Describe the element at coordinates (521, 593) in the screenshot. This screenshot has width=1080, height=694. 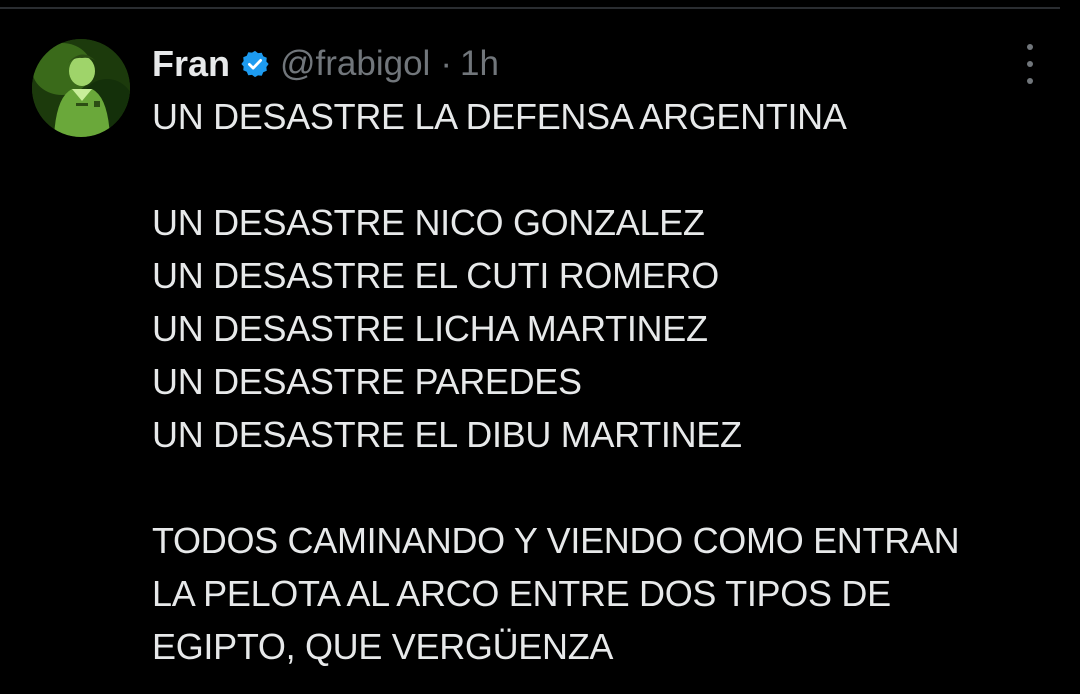
I see `tweet-line: LA PELOTA AL ARCO ENTRE DOS TIPOS DE` at that location.